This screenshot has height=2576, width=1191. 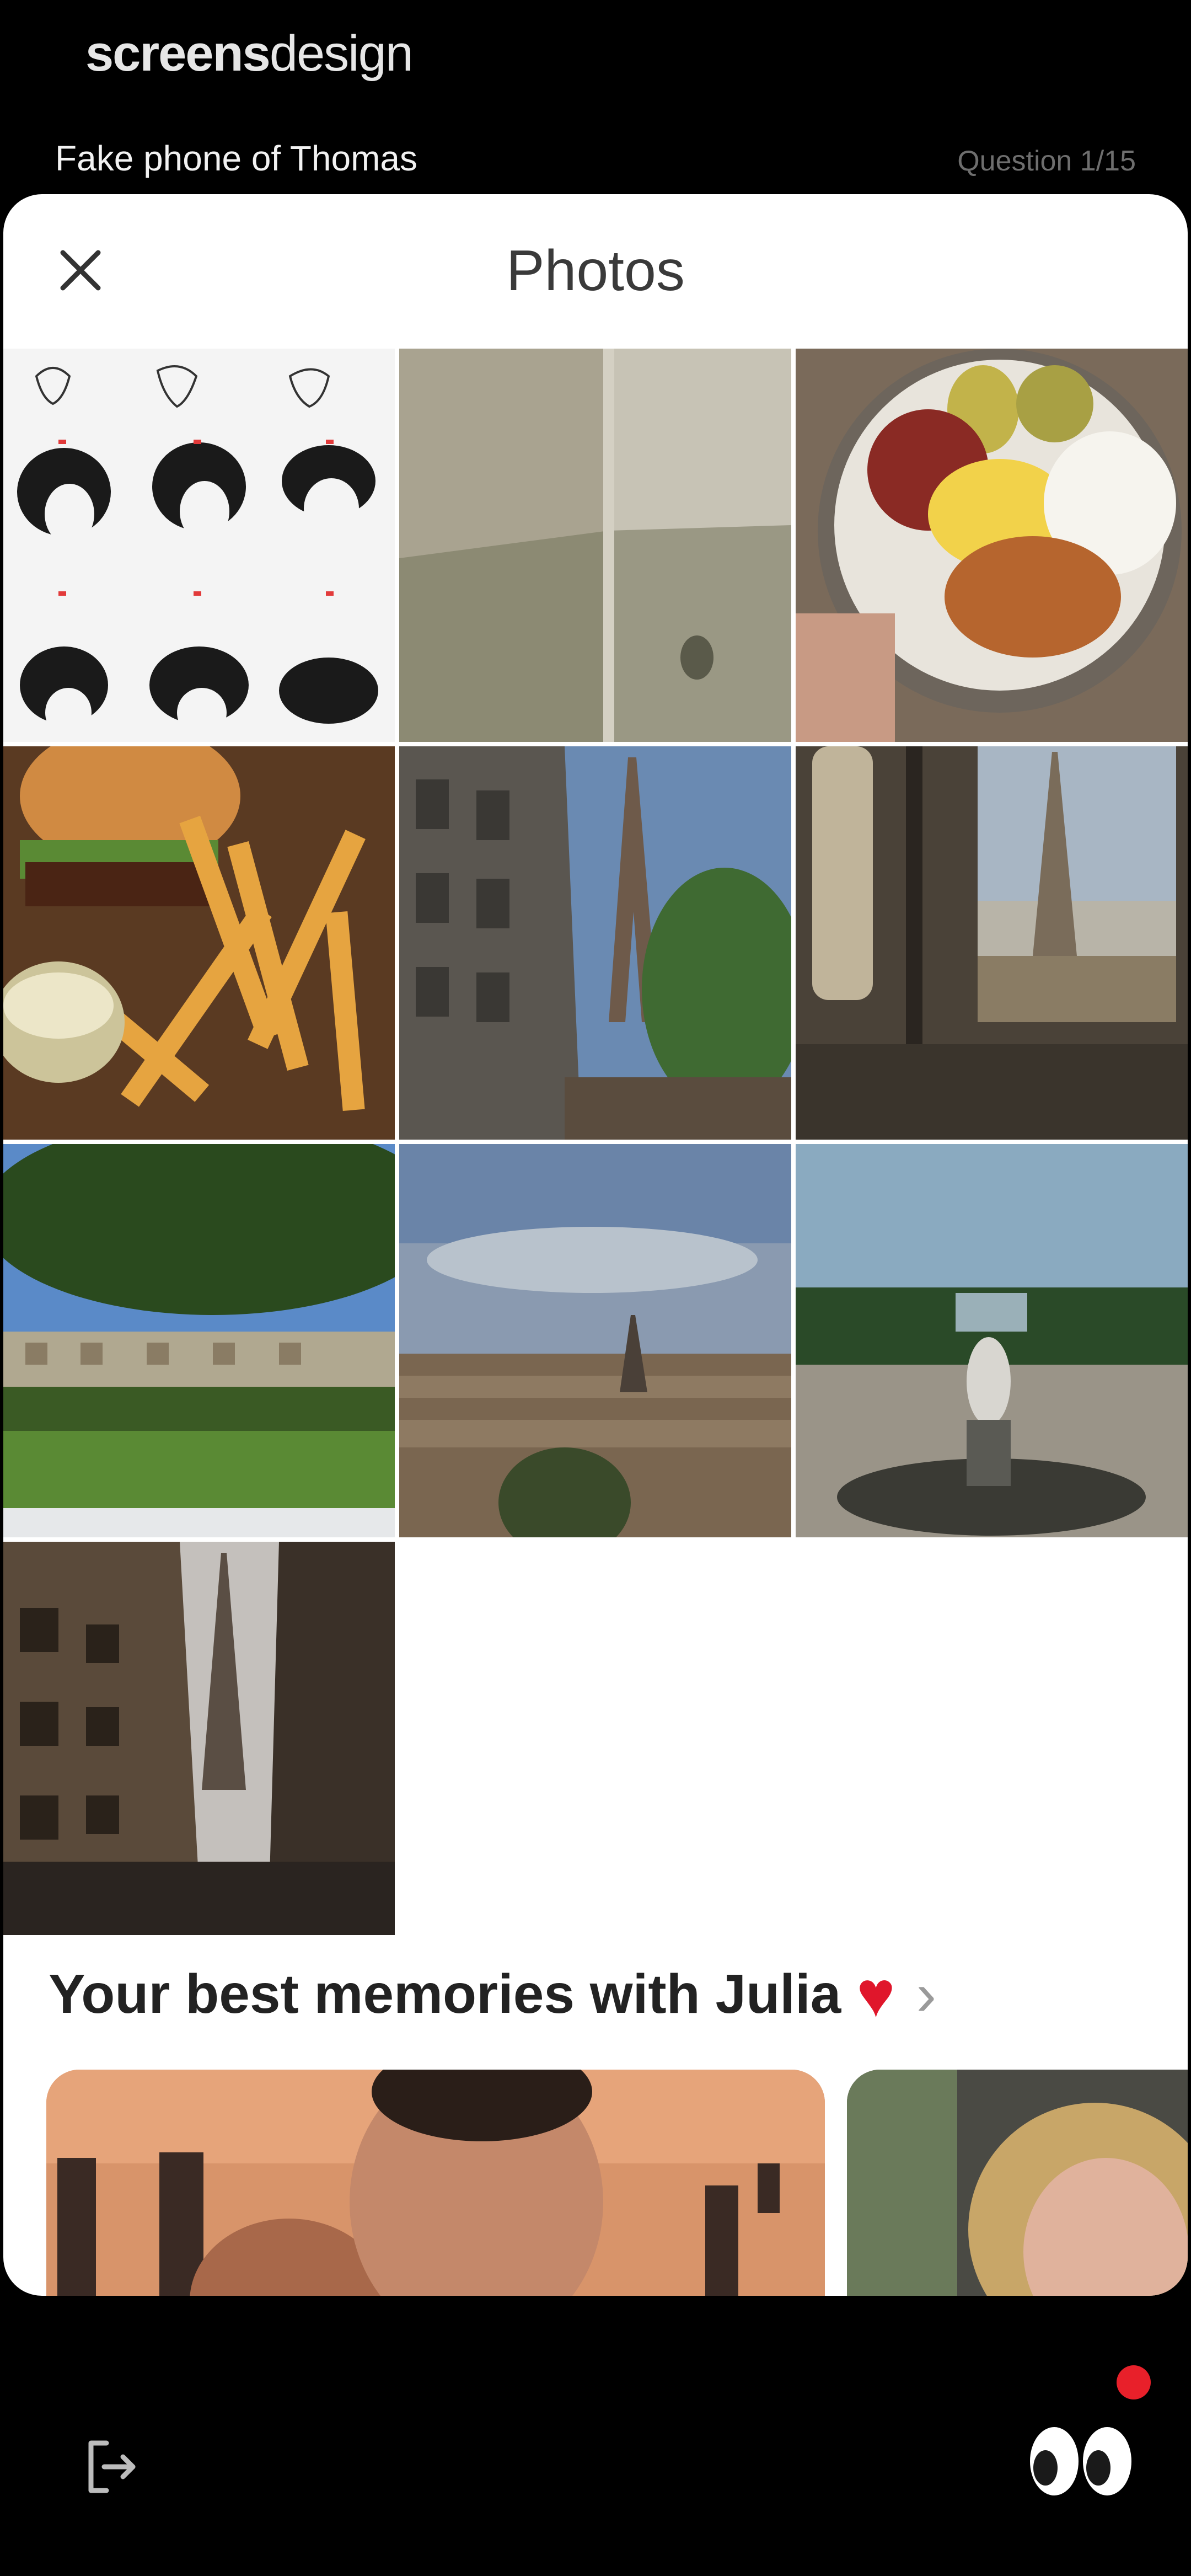 I want to click on photo-park-square, so click(x=199, y=1340).